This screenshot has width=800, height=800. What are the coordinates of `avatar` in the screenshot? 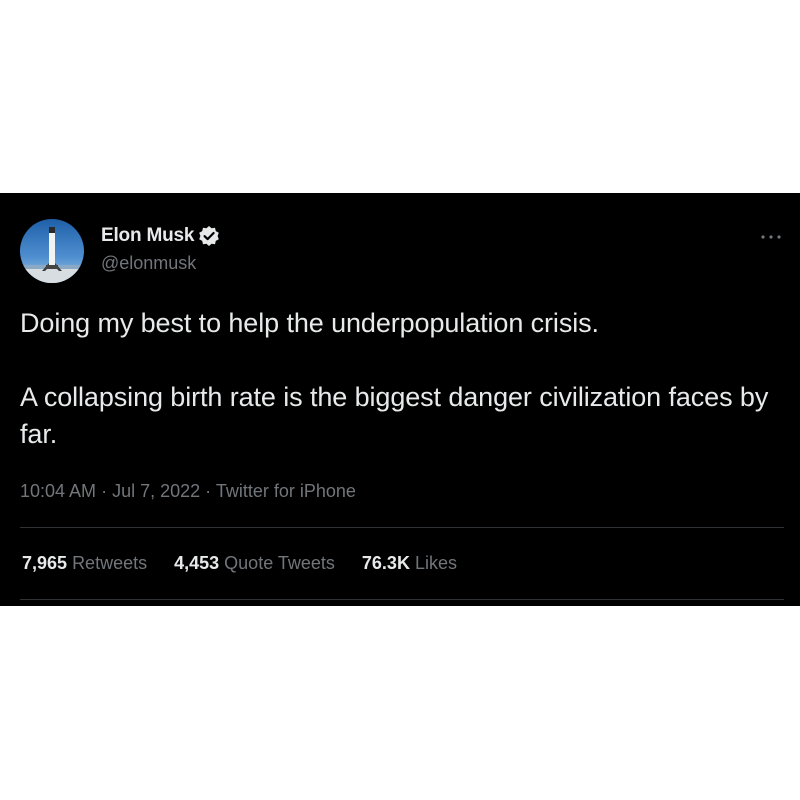 It's located at (52, 251).